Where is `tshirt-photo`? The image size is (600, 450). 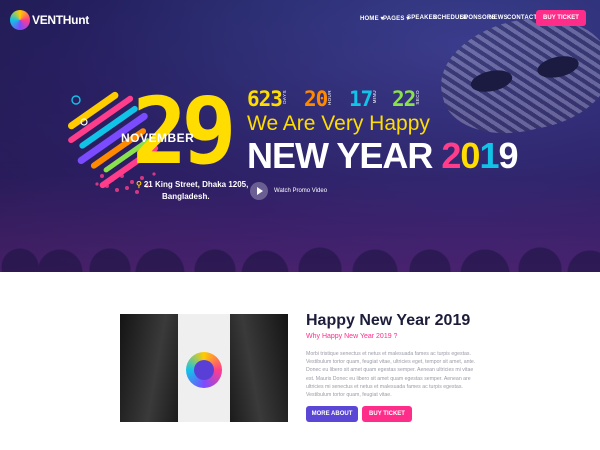
tshirt-photo is located at coordinates (204, 368).